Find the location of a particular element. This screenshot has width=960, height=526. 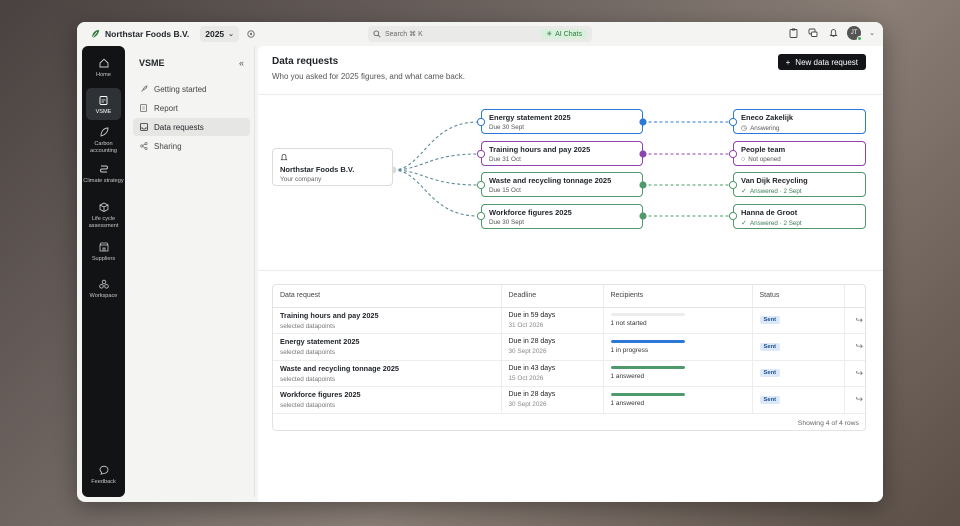

request-title: Training hours and pay 2025 is located at coordinates (390, 315).